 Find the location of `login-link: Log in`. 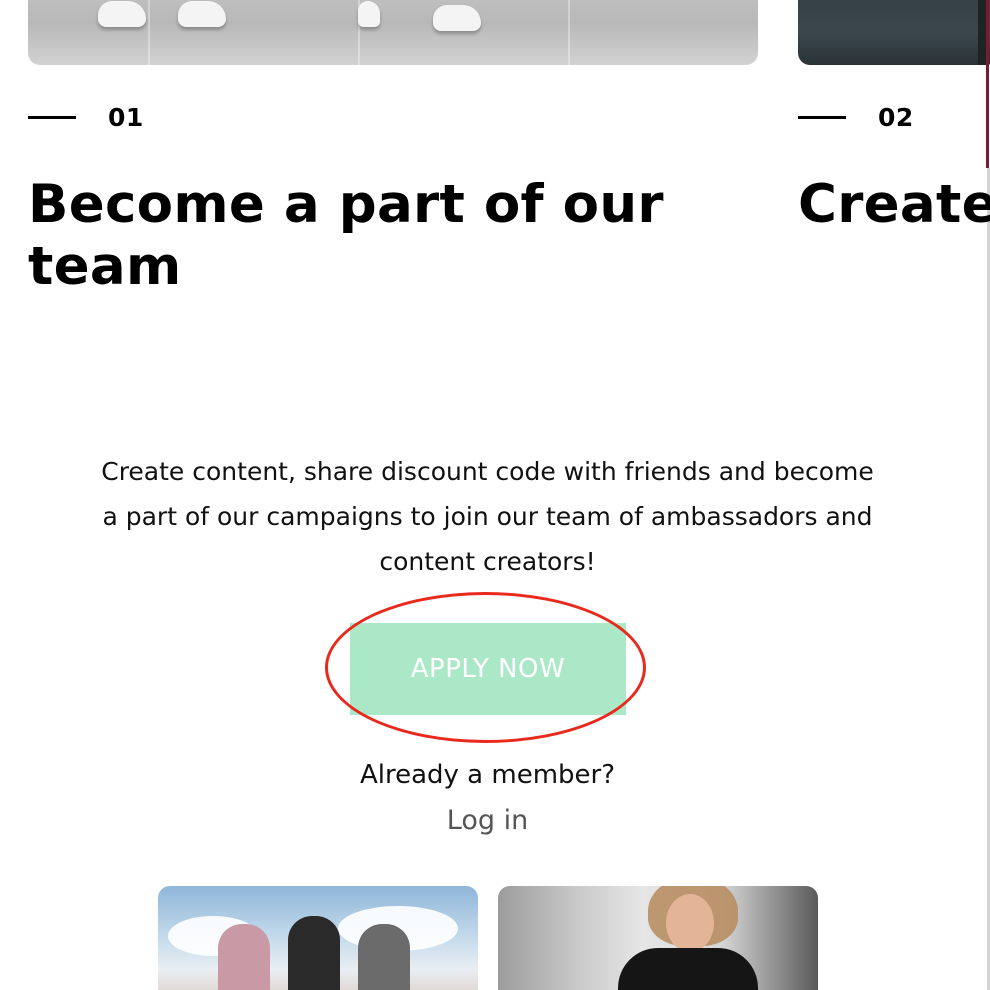

login-link: Log in is located at coordinates (487, 820).